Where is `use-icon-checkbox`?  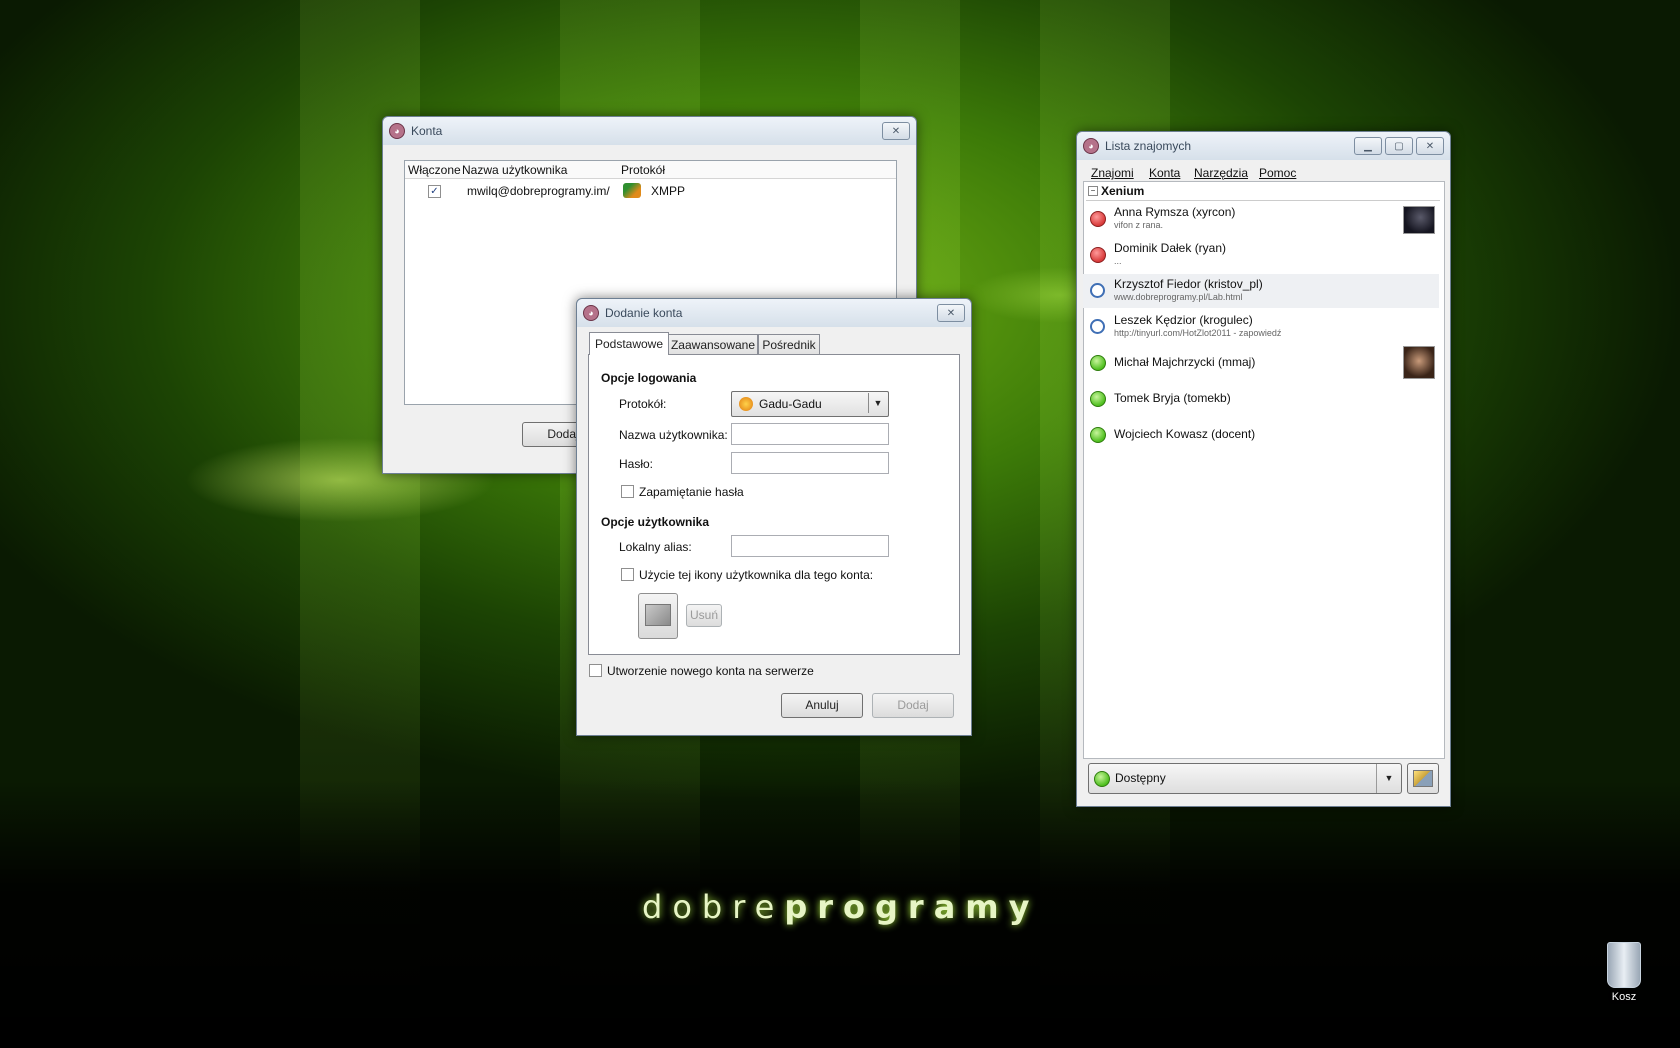 use-icon-checkbox is located at coordinates (627, 574).